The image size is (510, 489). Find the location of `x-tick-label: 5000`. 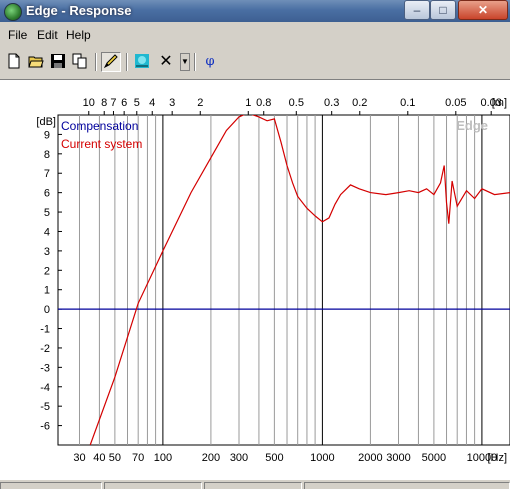

x-tick-label: 5000 is located at coordinates (434, 458).